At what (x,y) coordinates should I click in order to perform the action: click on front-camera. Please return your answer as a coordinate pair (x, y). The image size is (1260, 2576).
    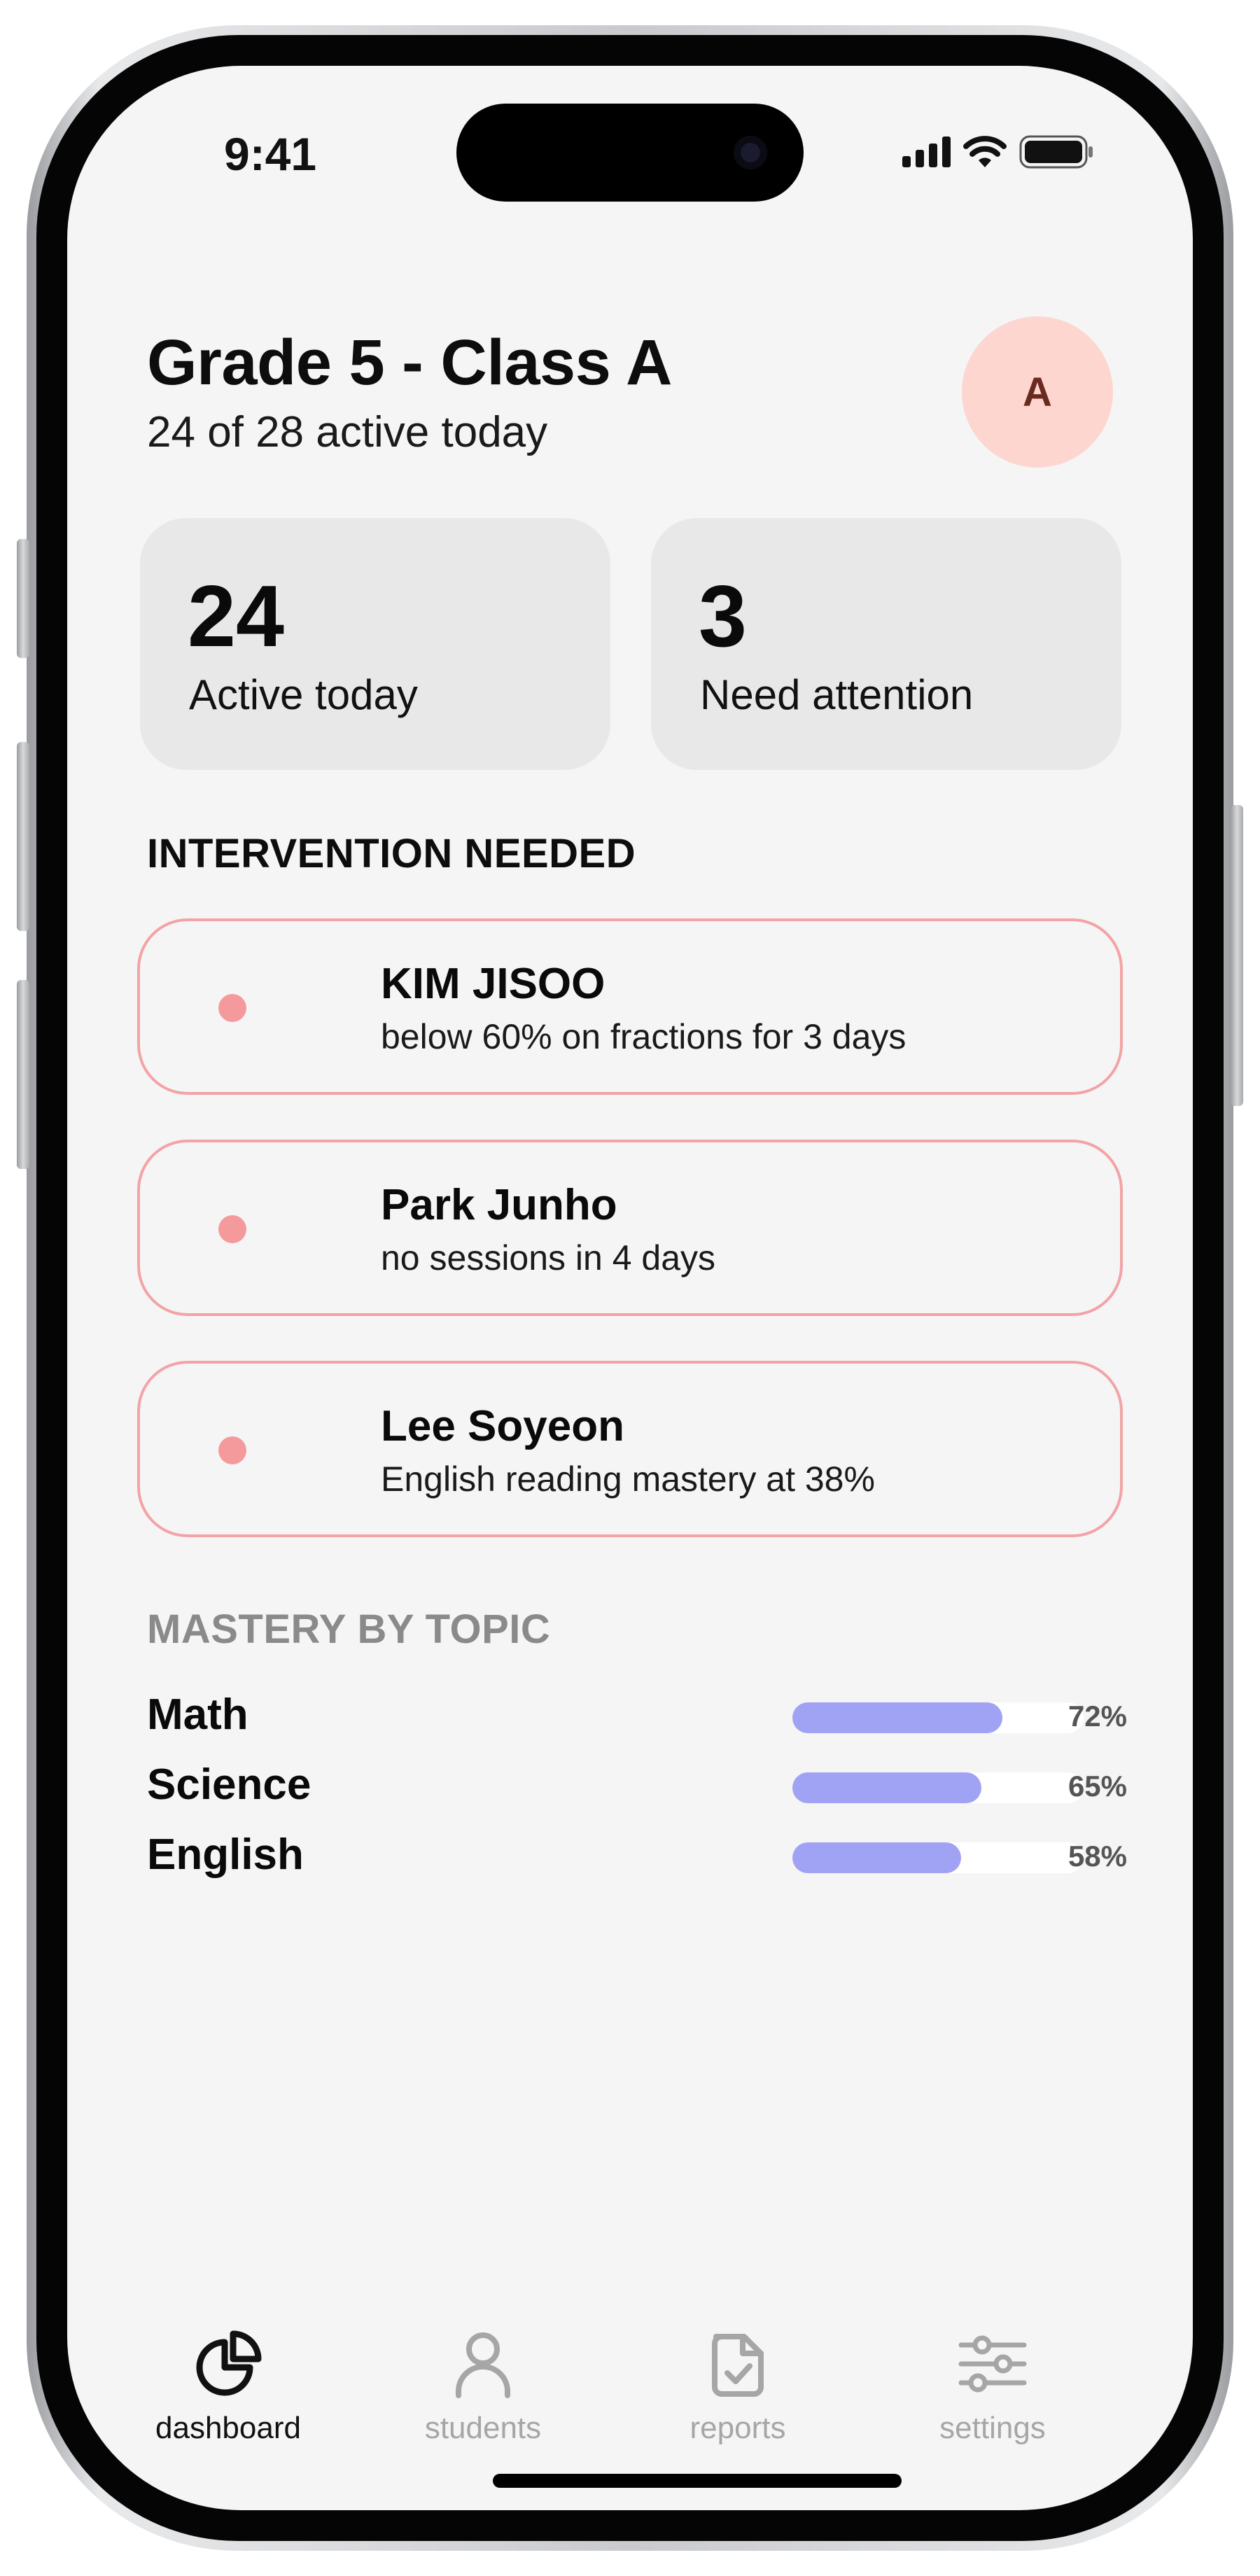
    Looking at the image, I should click on (750, 152).